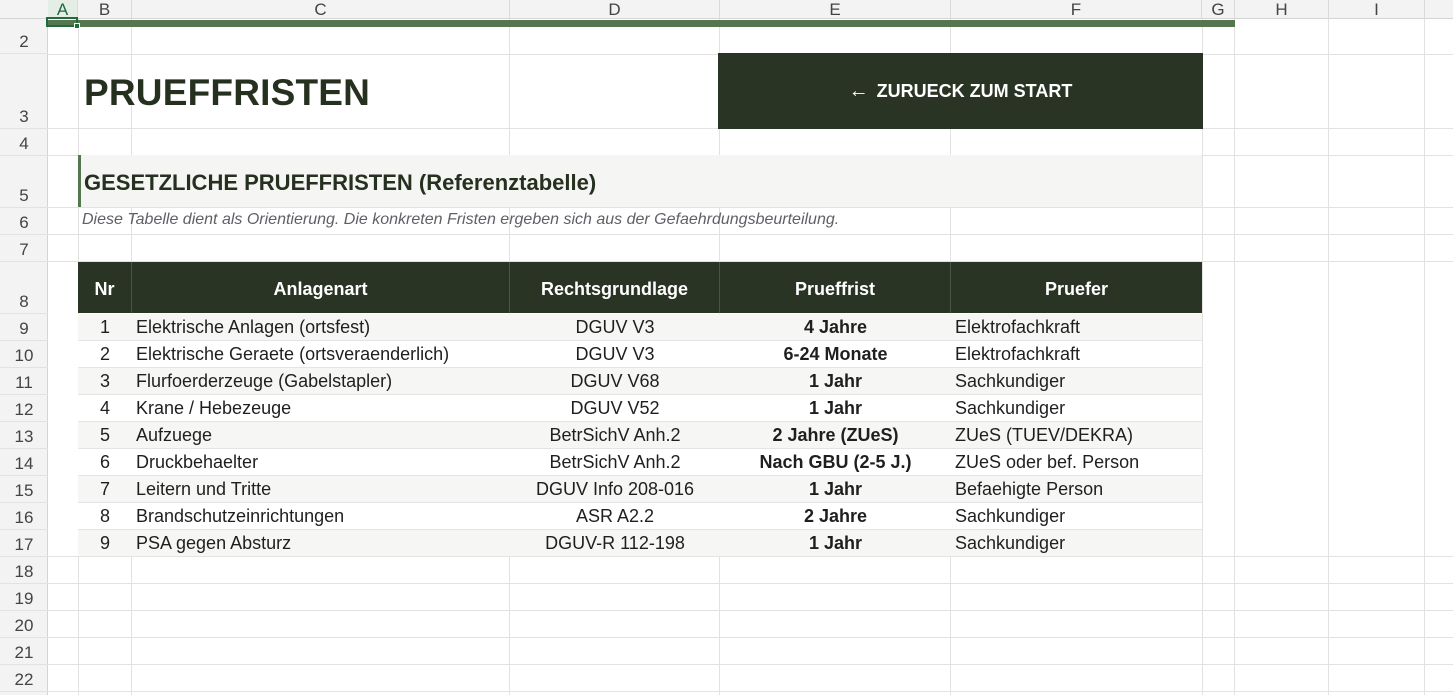 This screenshot has height=695, width=1453. I want to click on table-cell-anlage: Elektrische Anlagen (ortsfest), so click(321, 327).